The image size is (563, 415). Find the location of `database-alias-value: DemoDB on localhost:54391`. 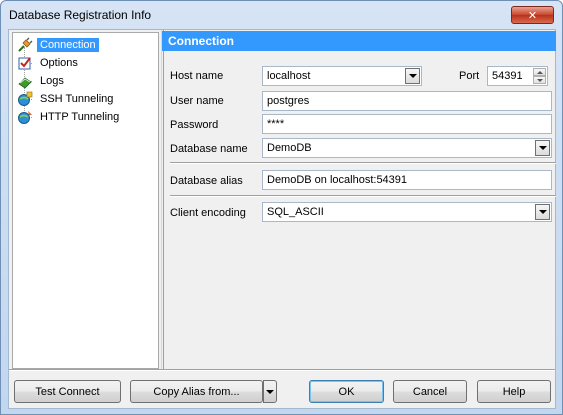

database-alias-value: DemoDB on localhost:54391 is located at coordinates (337, 180).